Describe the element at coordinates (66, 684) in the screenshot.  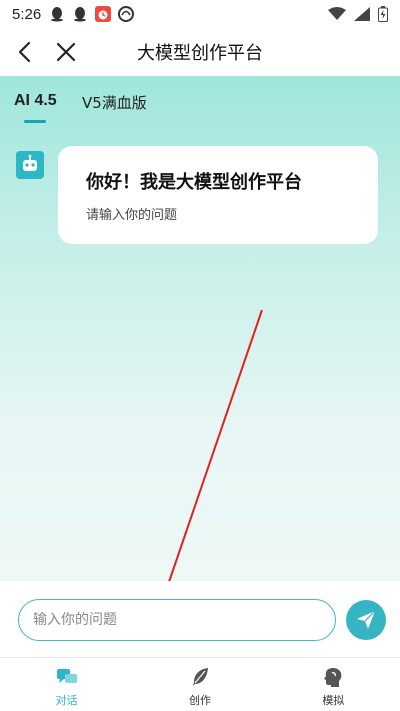
I see `nav-chat: 对话` at that location.